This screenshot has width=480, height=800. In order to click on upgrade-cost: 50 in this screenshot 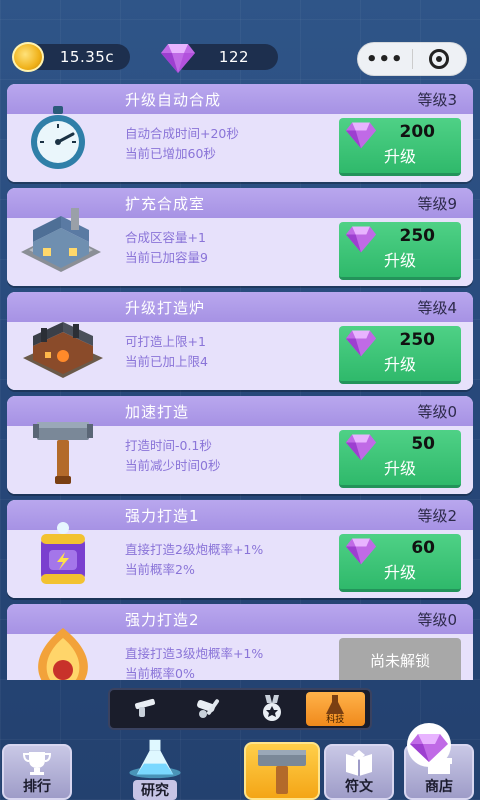, I will do `click(423, 444)`.